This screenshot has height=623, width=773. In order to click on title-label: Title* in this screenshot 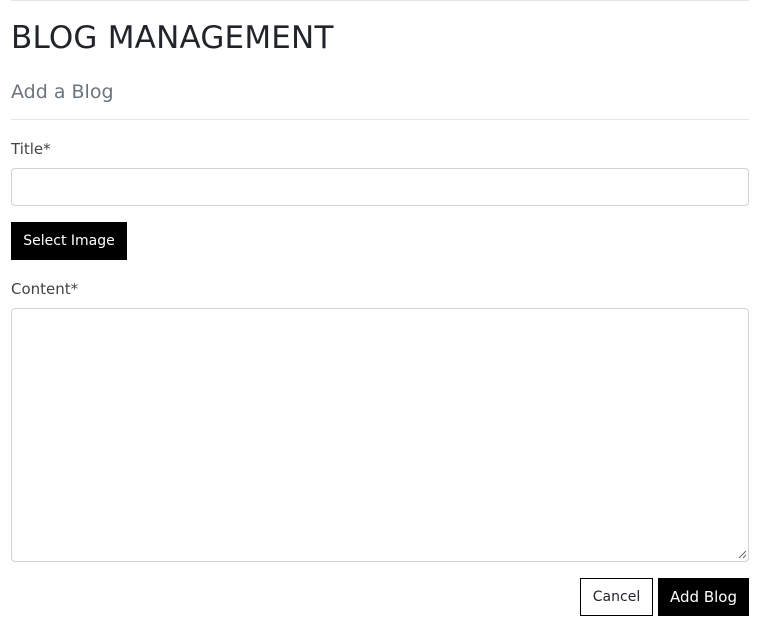, I will do `click(31, 149)`.